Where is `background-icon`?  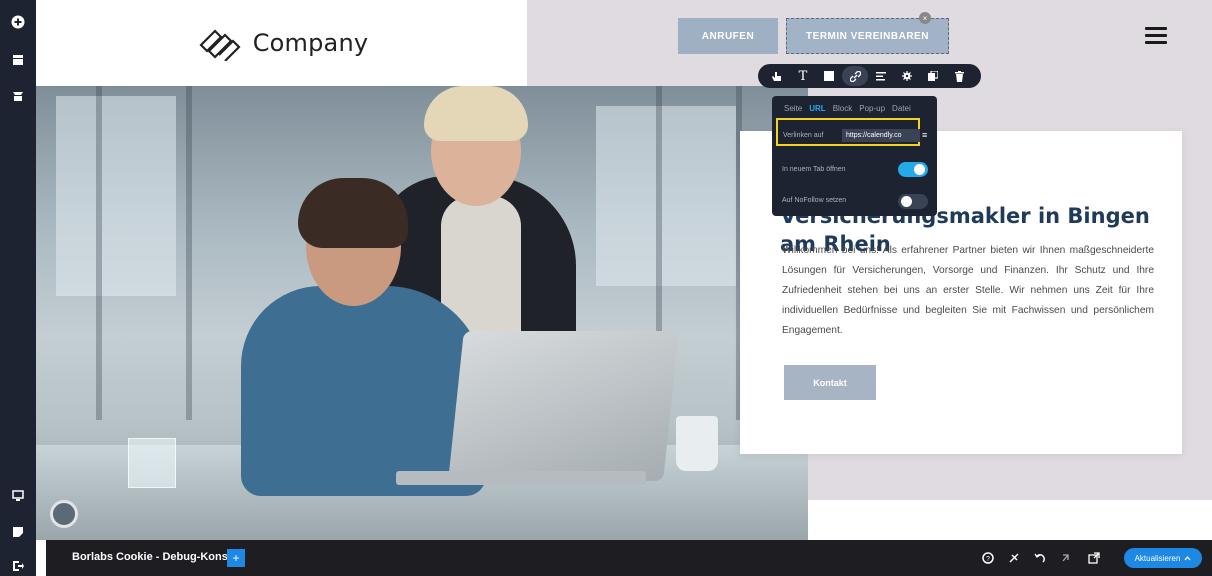 background-icon is located at coordinates (829, 76).